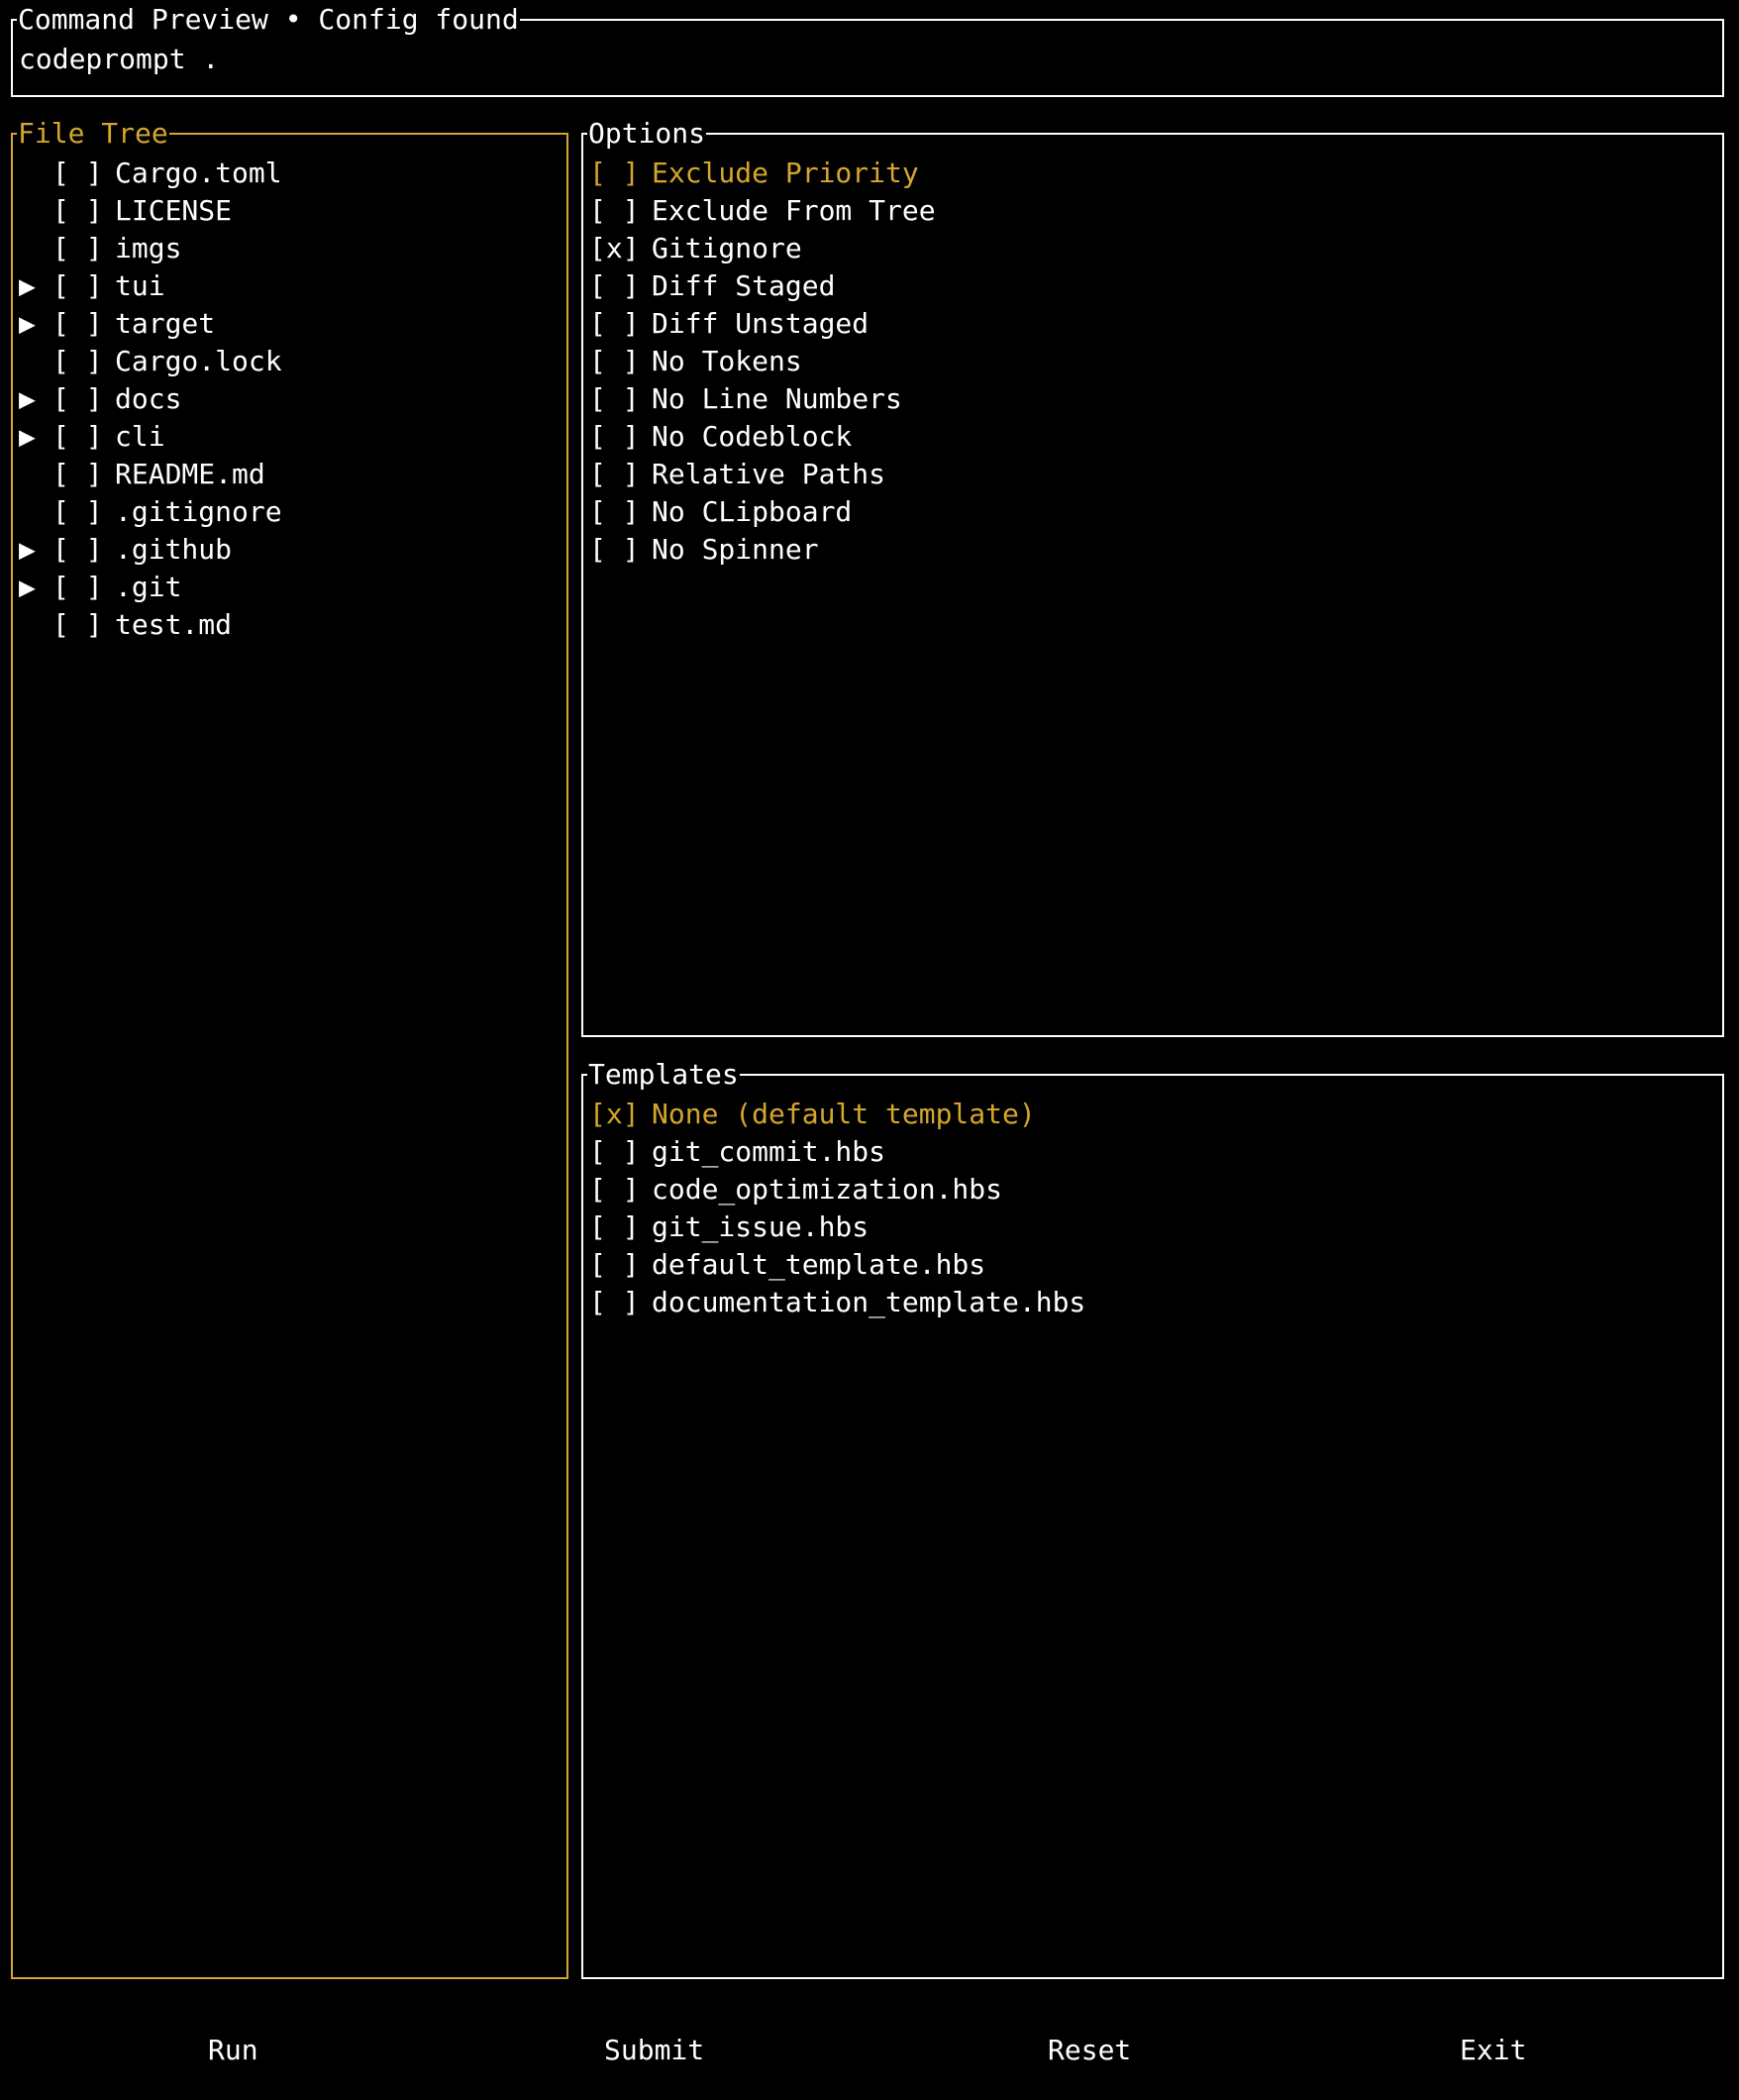 Image resolution: width=1739 pixels, height=2100 pixels. I want to click on option-label: No Spinner, so click(735, 549).